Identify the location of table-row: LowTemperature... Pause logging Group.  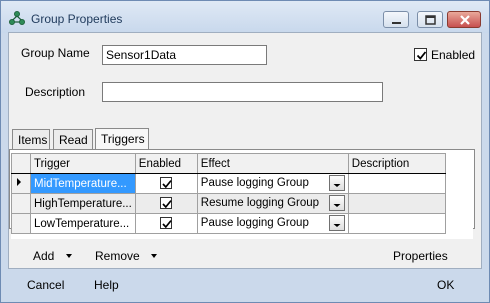
(228, 223).